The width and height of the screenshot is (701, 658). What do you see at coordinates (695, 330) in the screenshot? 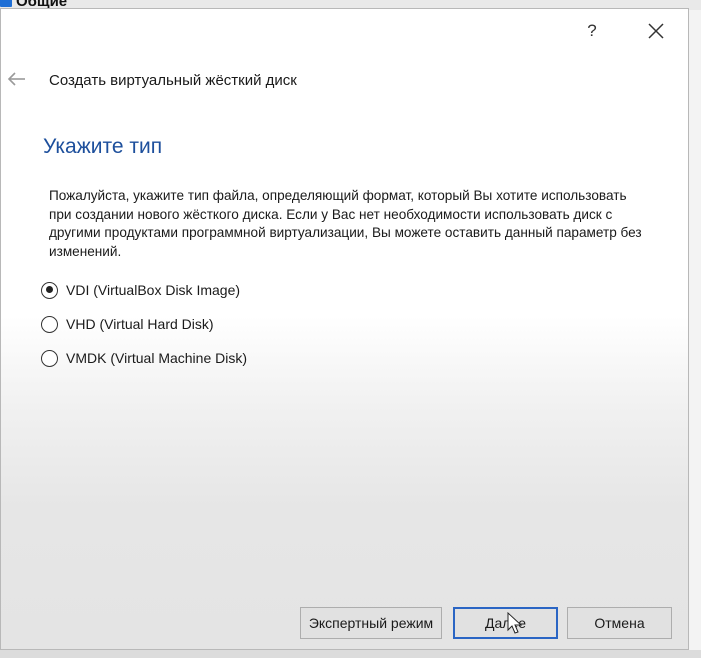
I see `background-window-edge` at bounding box center [695, 330].